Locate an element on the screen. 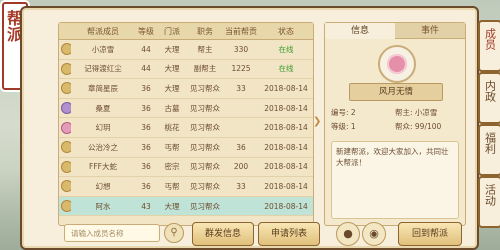  guild-id: 编号: 2 is located at coordinates (343, 112).